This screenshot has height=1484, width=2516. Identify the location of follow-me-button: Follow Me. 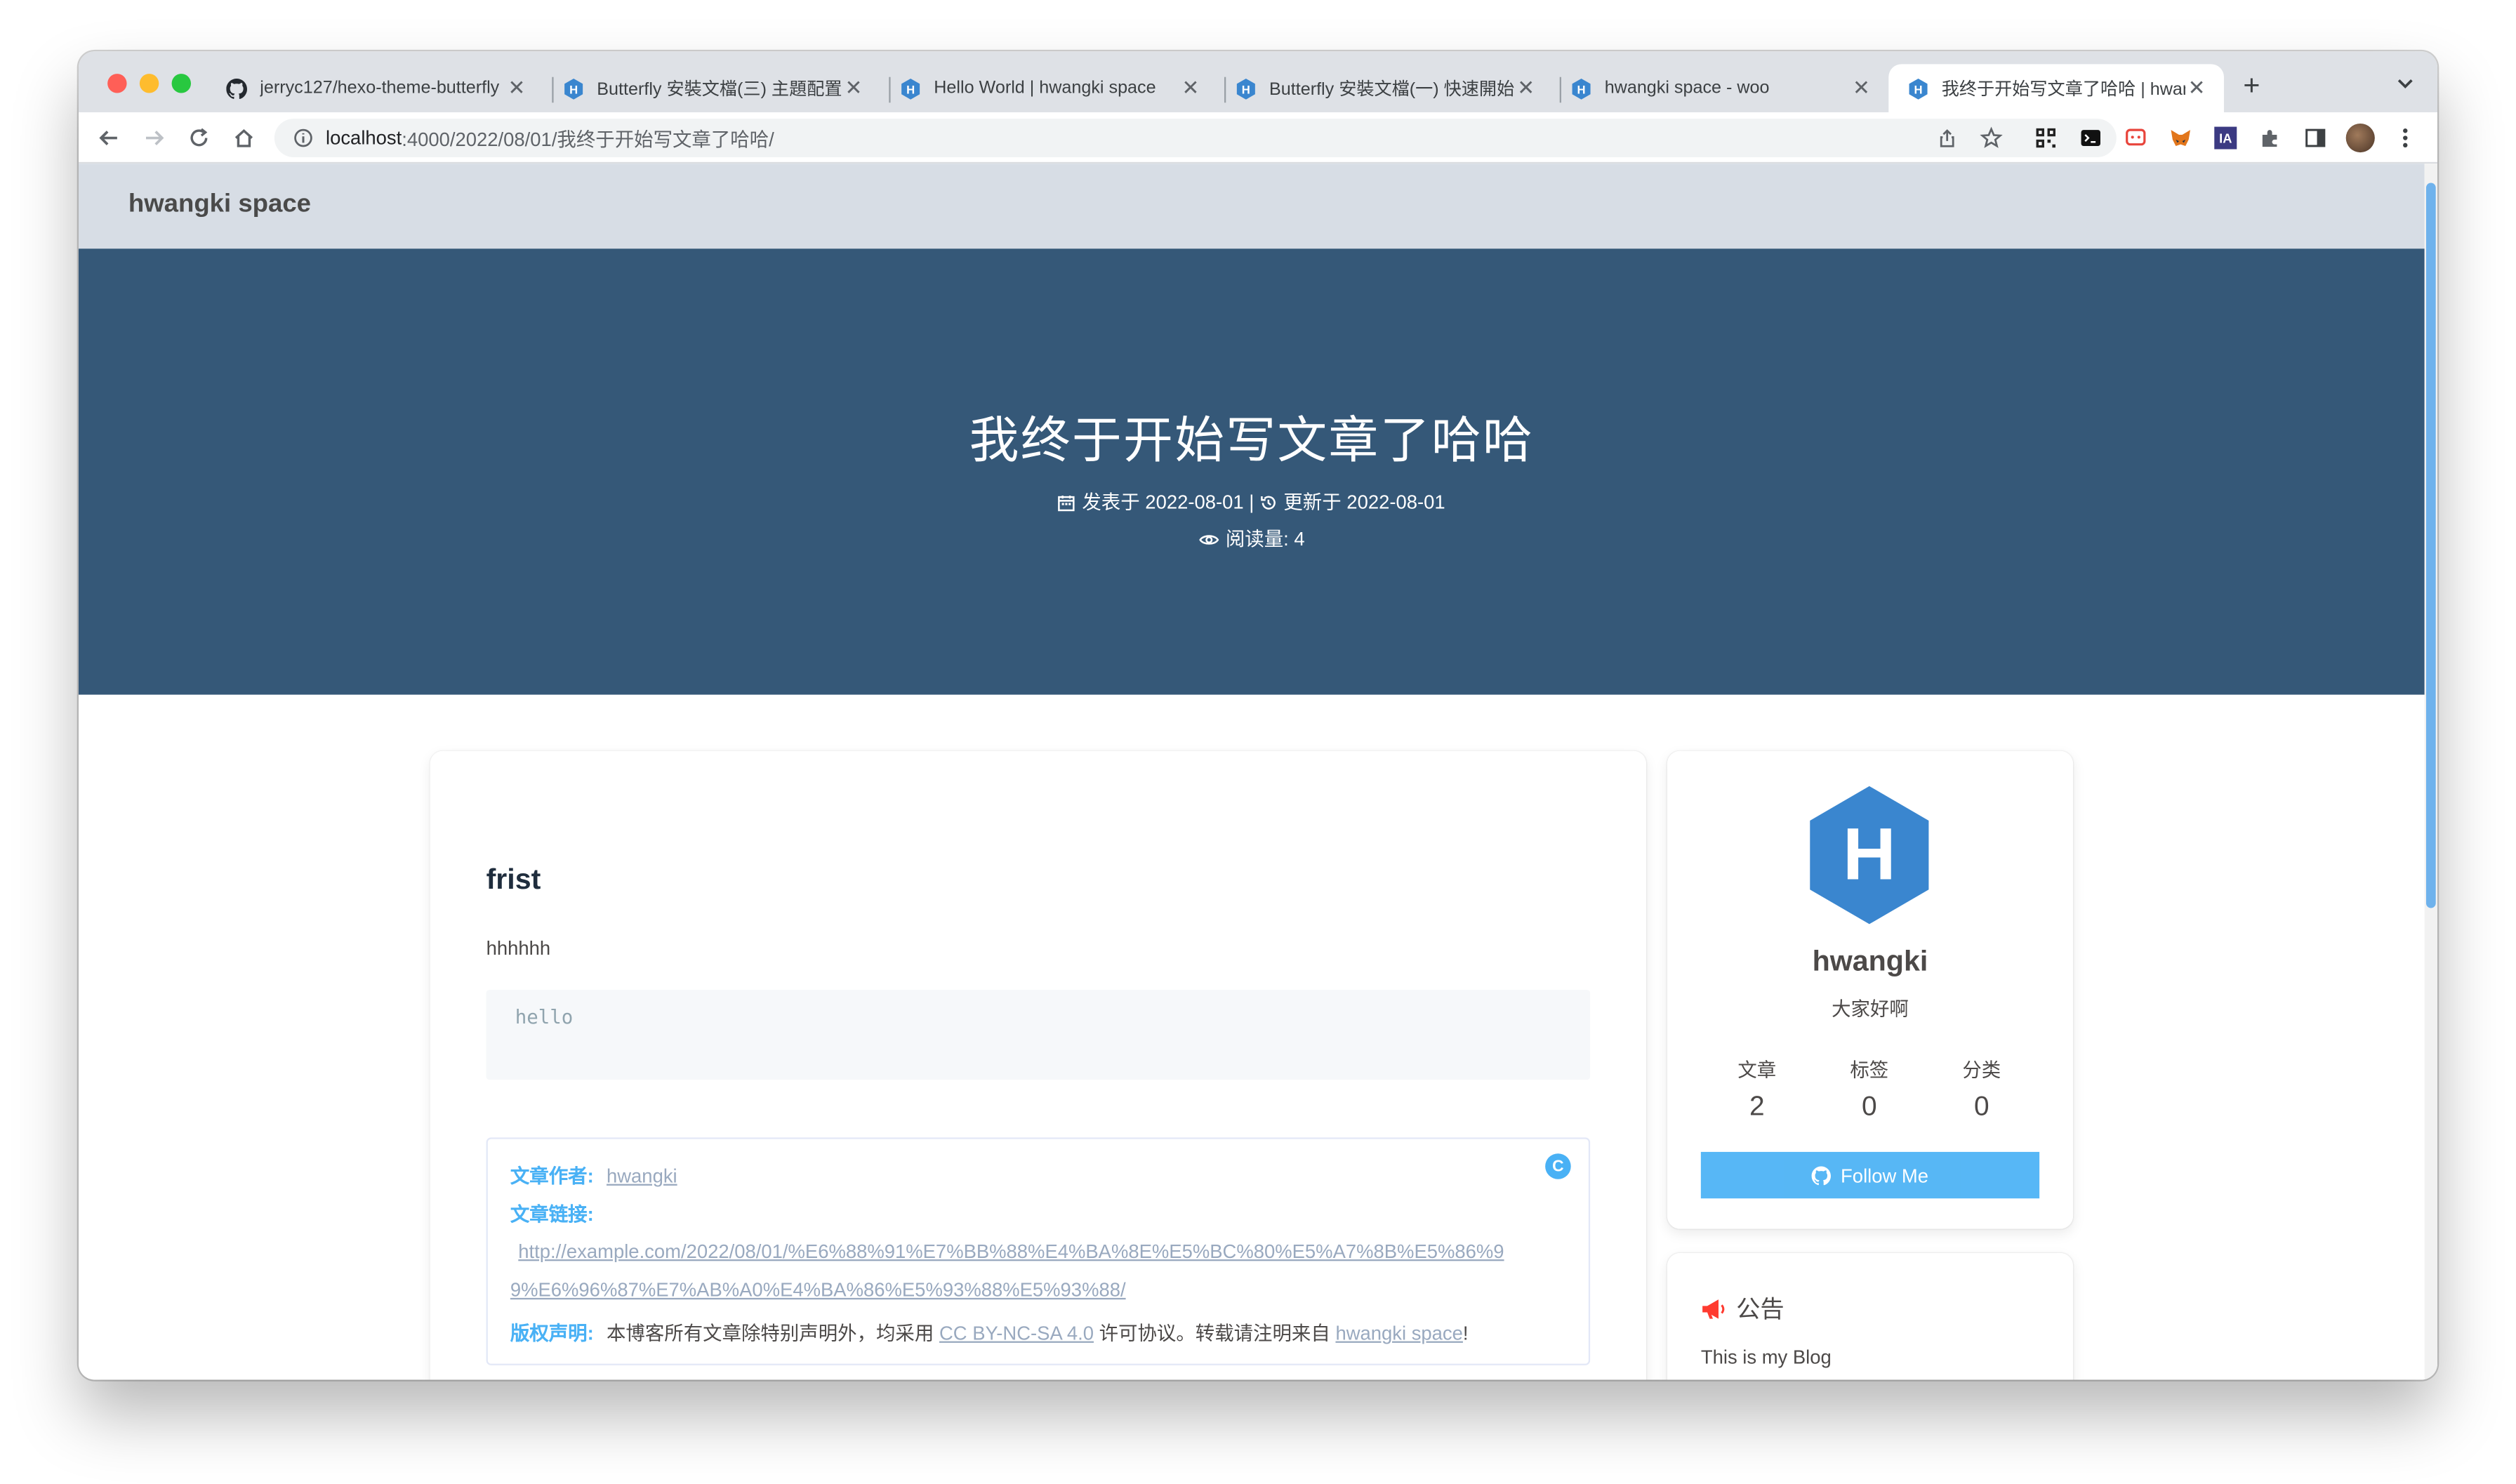
(1870, 1175).